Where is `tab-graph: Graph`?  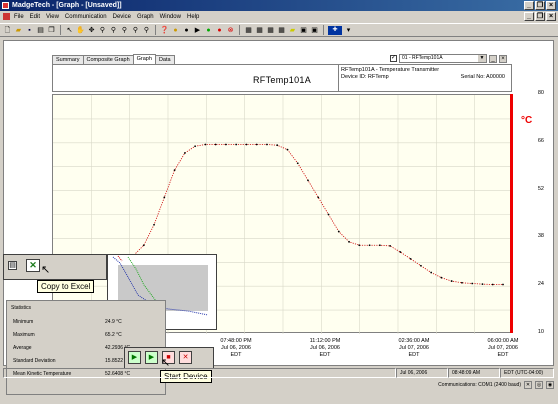
tab-graph: Graph is located at coordinates (144, 59).